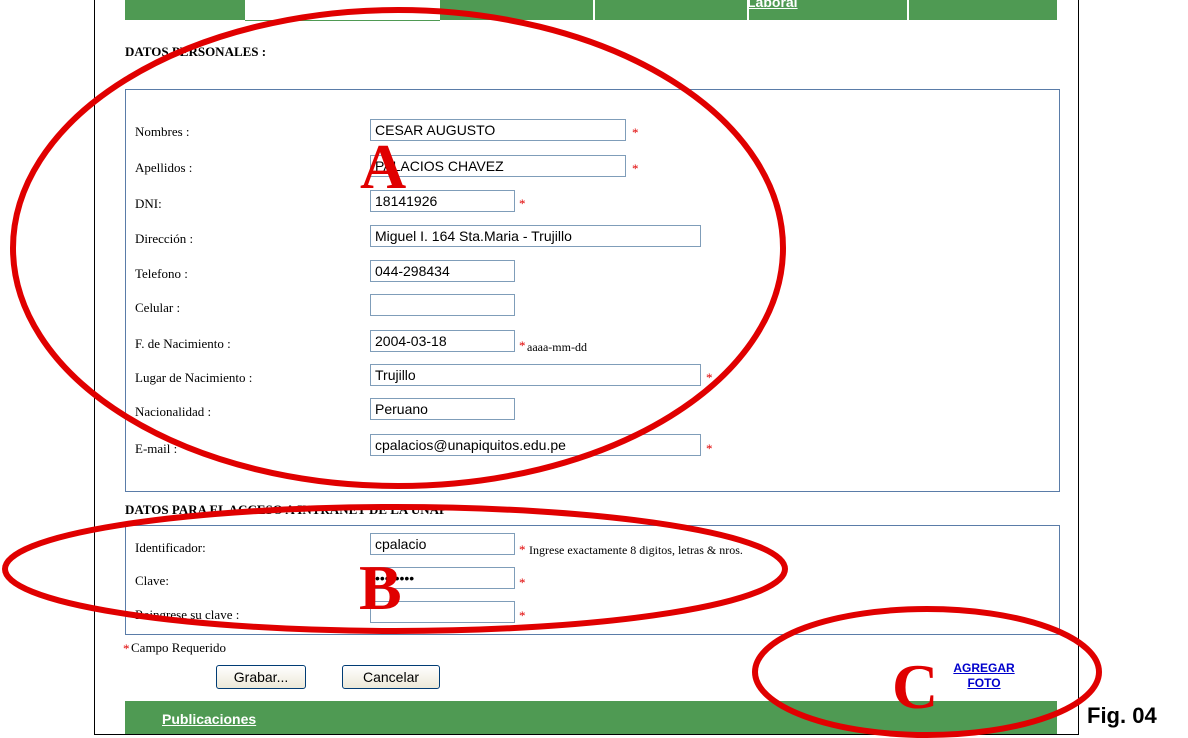  What do you see at coordinates (126, 648) in the screenshot?
I see `required-note-star: *` at bounding box center [126, 648].